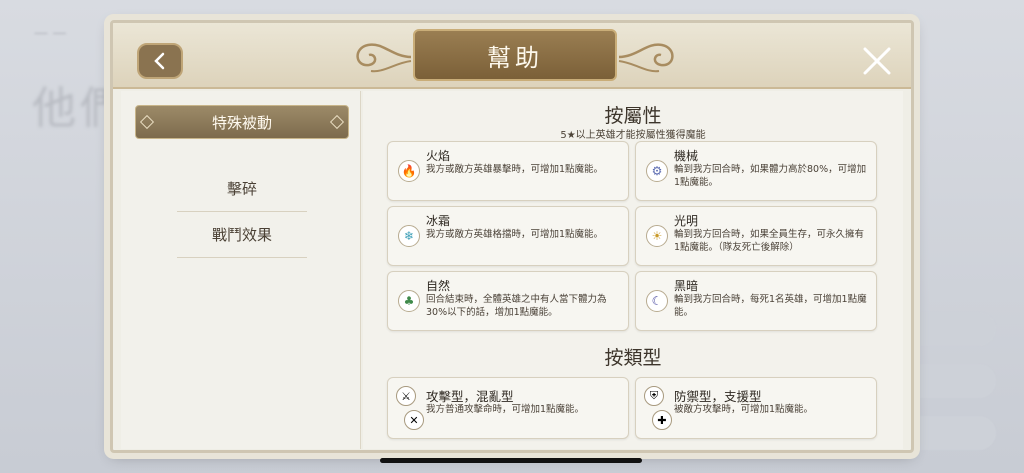  What do you see at coordinates (770, 306) in the screenshot?
I see `card-description: 輪到我方回合時，每死1名英雄，可增加1點魔能。` at bounding box center [770, 306].